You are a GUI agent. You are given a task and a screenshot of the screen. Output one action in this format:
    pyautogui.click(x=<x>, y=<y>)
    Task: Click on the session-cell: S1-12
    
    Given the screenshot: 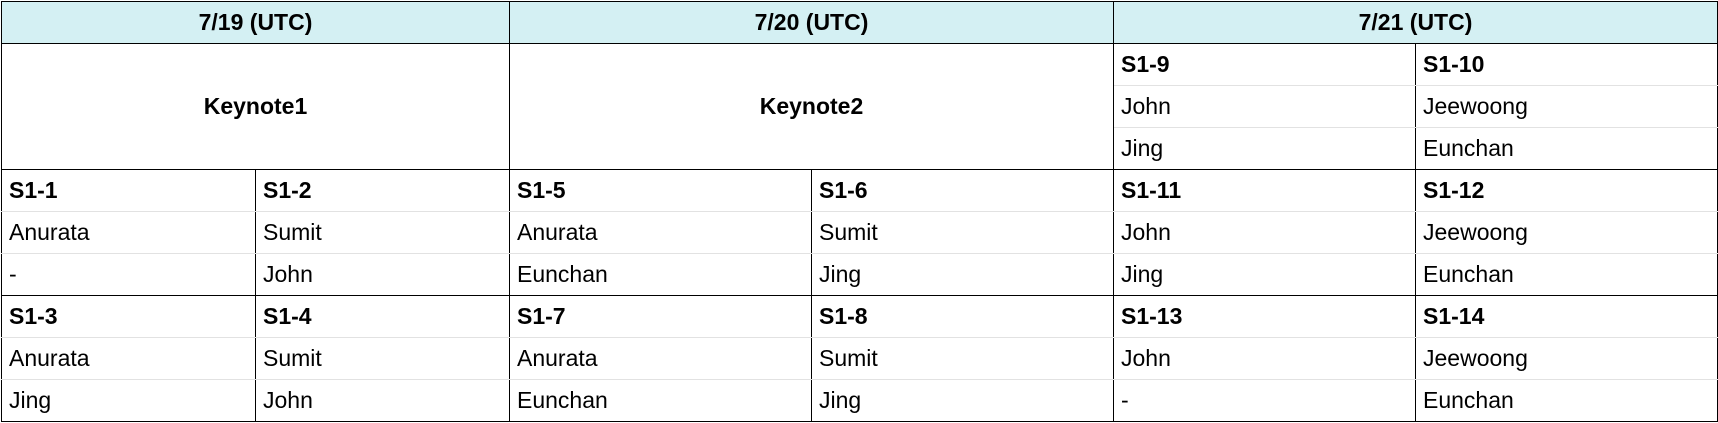 What is the action you would take?
    pyautogui.click(x=1566, y=190)
    